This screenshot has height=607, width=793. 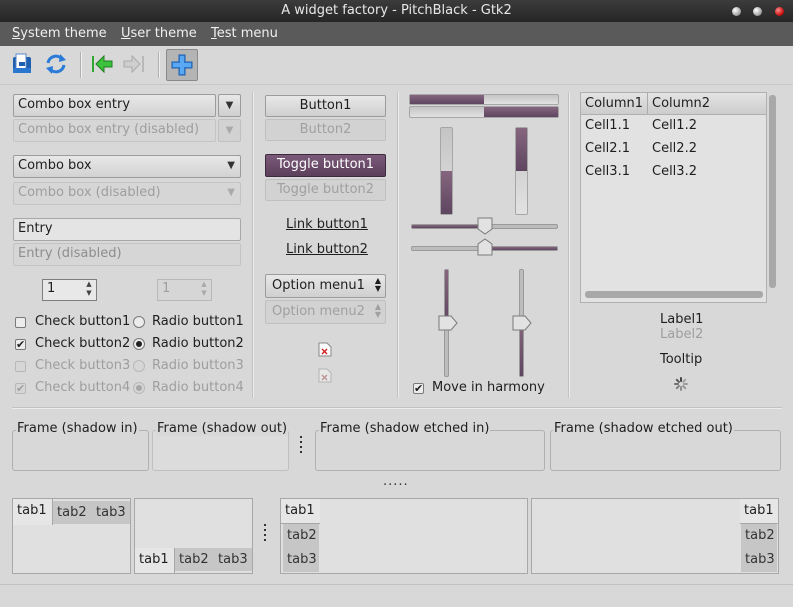 I want to click on radio-button1-circle, so click(x=139, y=322).